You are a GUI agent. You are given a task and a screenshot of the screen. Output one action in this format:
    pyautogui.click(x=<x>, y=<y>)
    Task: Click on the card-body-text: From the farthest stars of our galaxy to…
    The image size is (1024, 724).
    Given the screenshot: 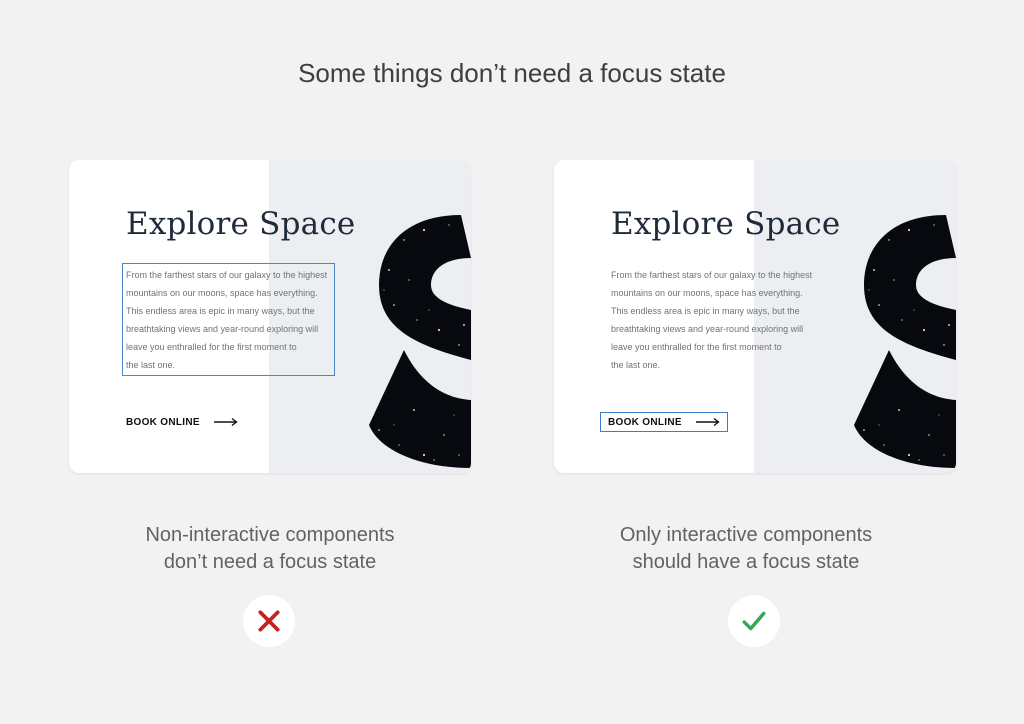 What is the action you would take?
    pyautogui.click(x=716, y=320)
    